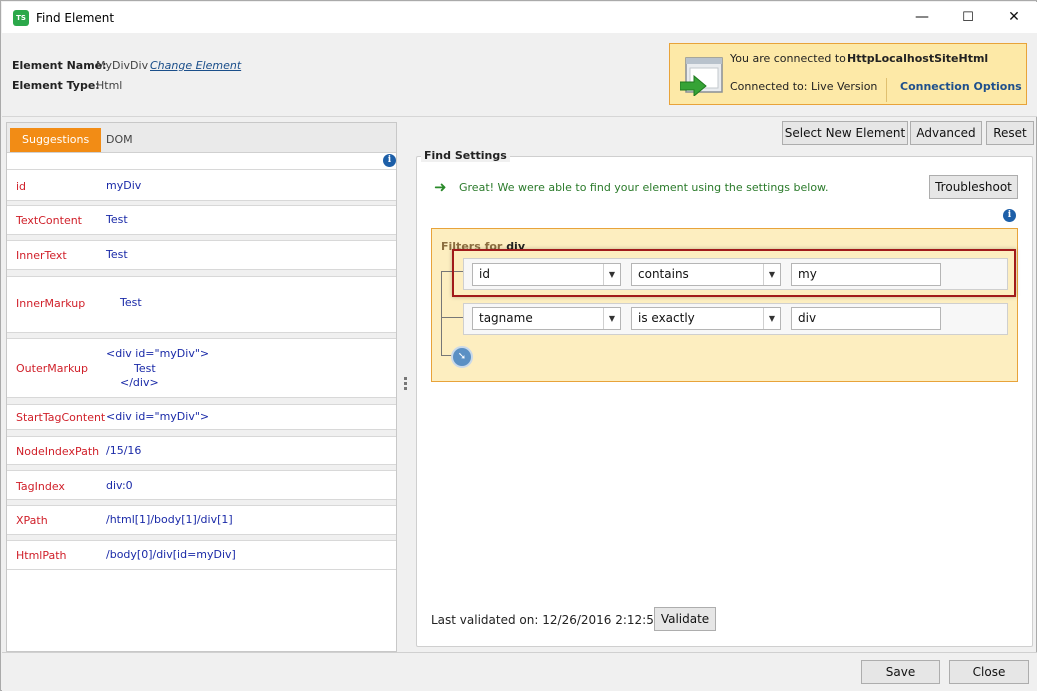 Image resolution: width=1037 pixels, height=691 pixels. Describe the element at coordinates (158, 416) in the screenshot. I see `property-value: <div id="myDiv">` at that location.